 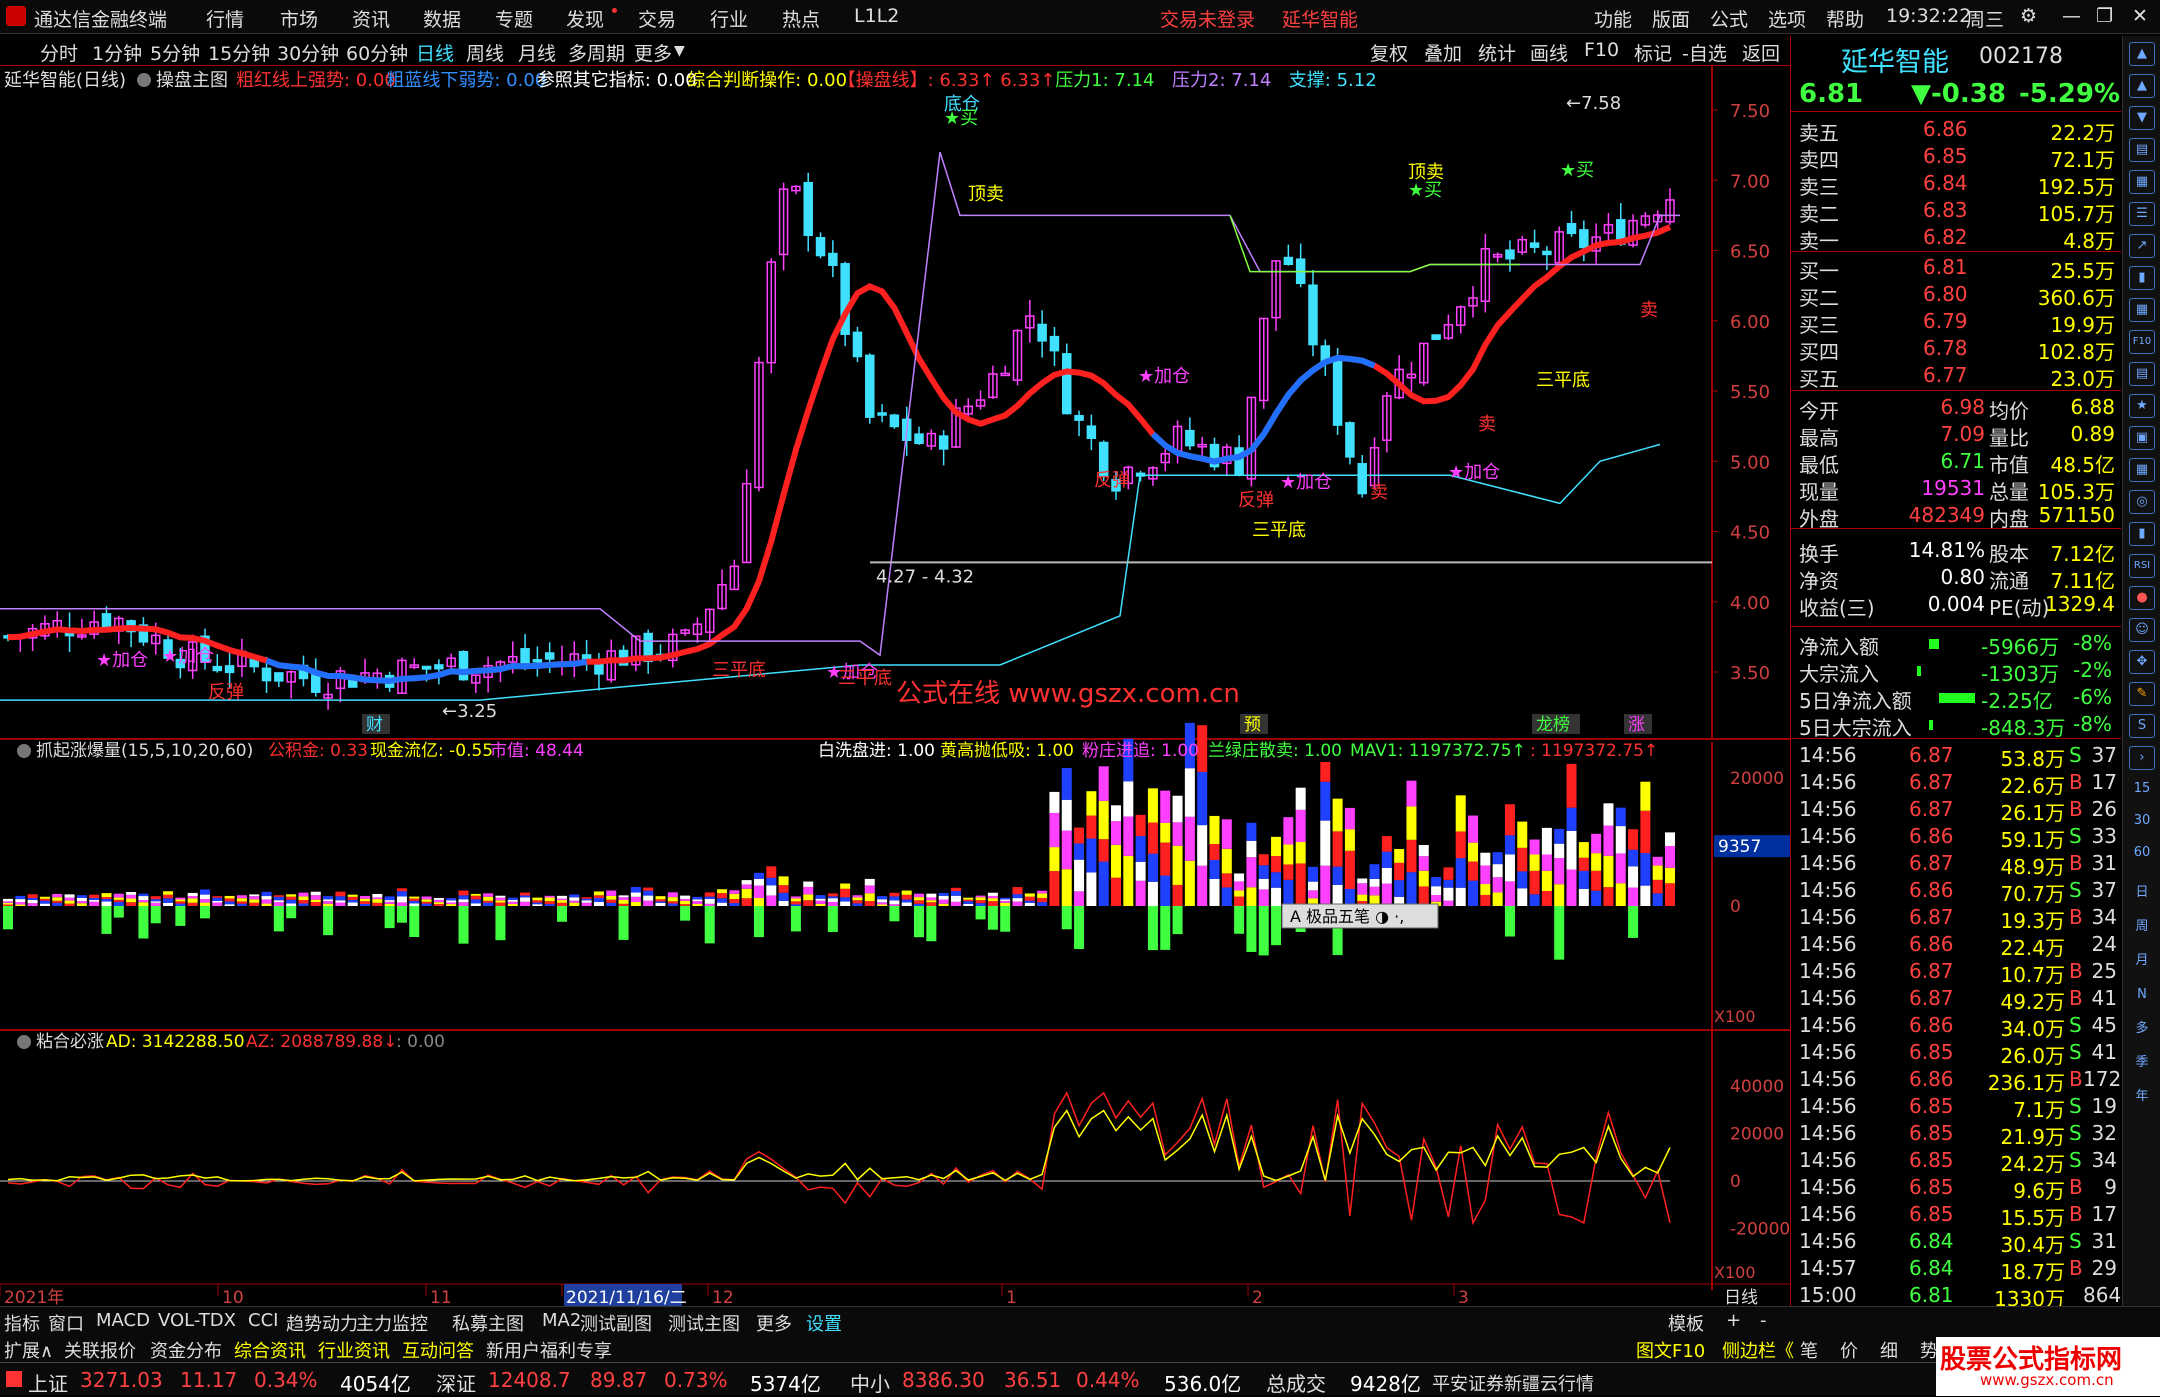 I want to click on tab-0: 指标, so click(x=22, y=1323).